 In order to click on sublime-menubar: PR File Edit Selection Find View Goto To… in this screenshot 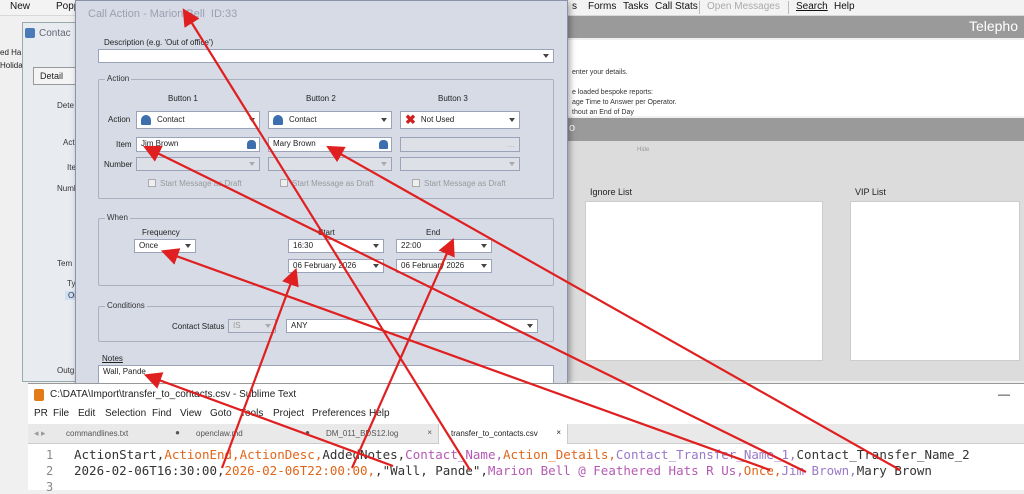, I will do `click(526, 414)`.